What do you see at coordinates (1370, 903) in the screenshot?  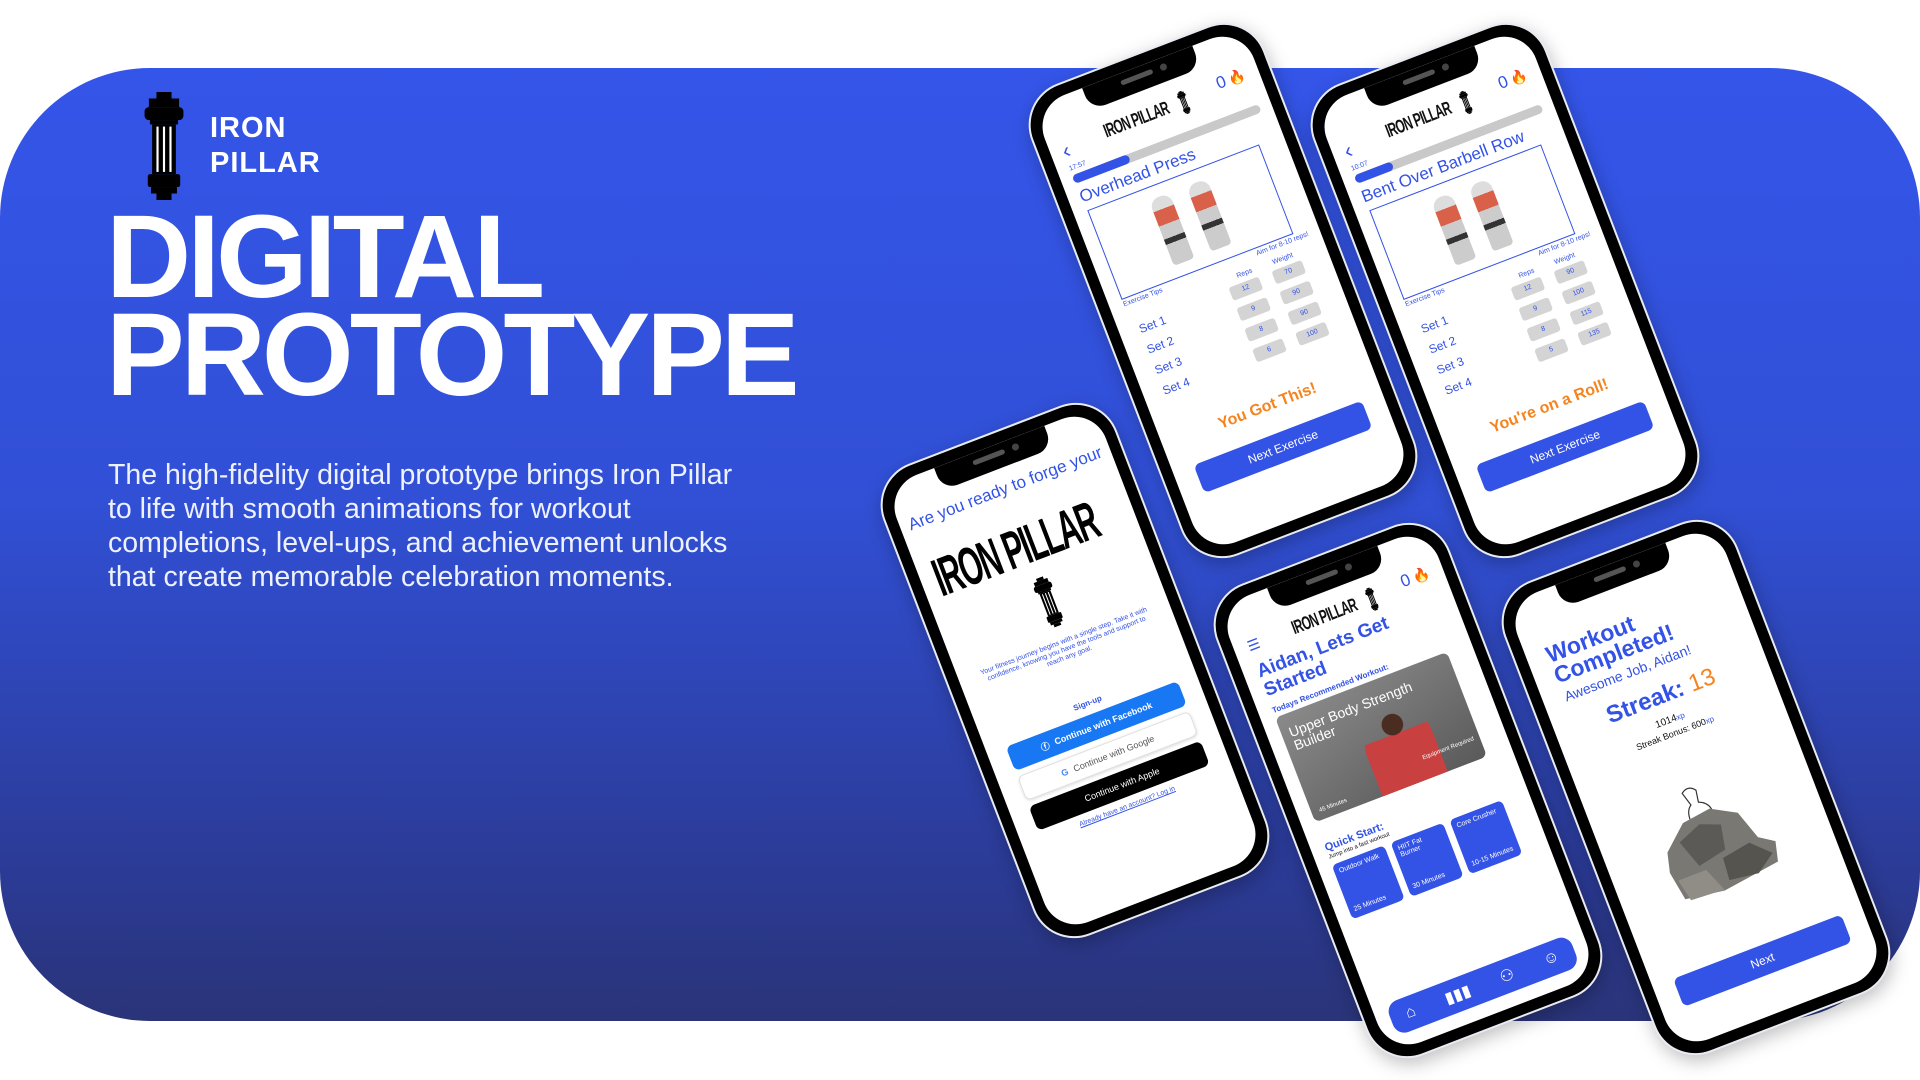 I see `tile-time: 25 Minutes` at bounding box center [1370, 903].